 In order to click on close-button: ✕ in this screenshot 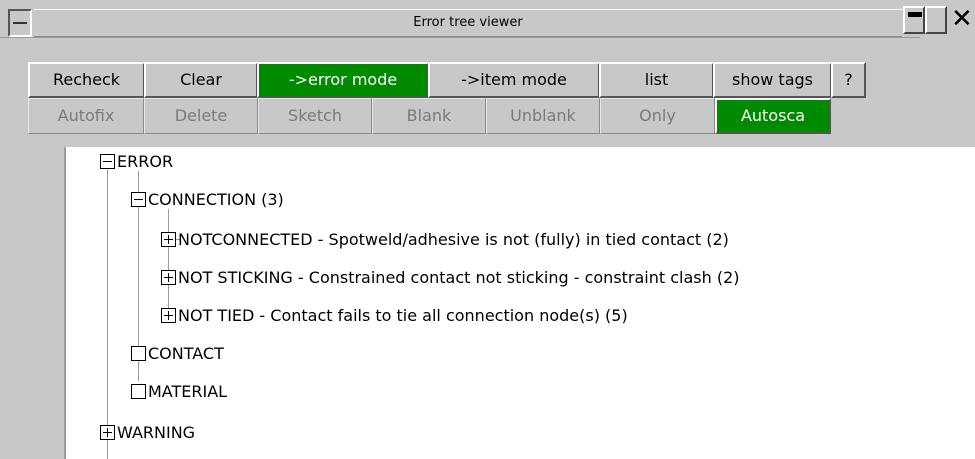, I will do `click(963, 20)`.